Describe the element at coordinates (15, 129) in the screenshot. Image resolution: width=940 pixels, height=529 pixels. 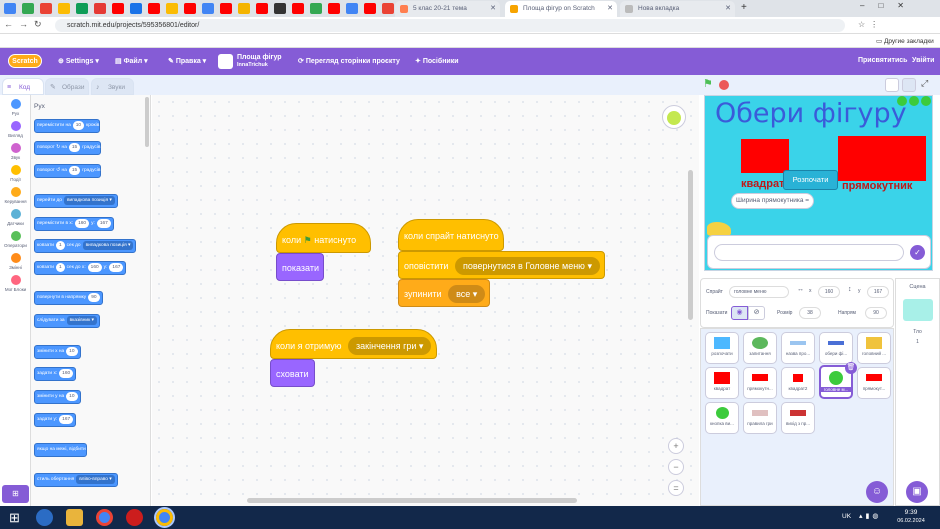
I see `category-looks: Вигляд` at that location.